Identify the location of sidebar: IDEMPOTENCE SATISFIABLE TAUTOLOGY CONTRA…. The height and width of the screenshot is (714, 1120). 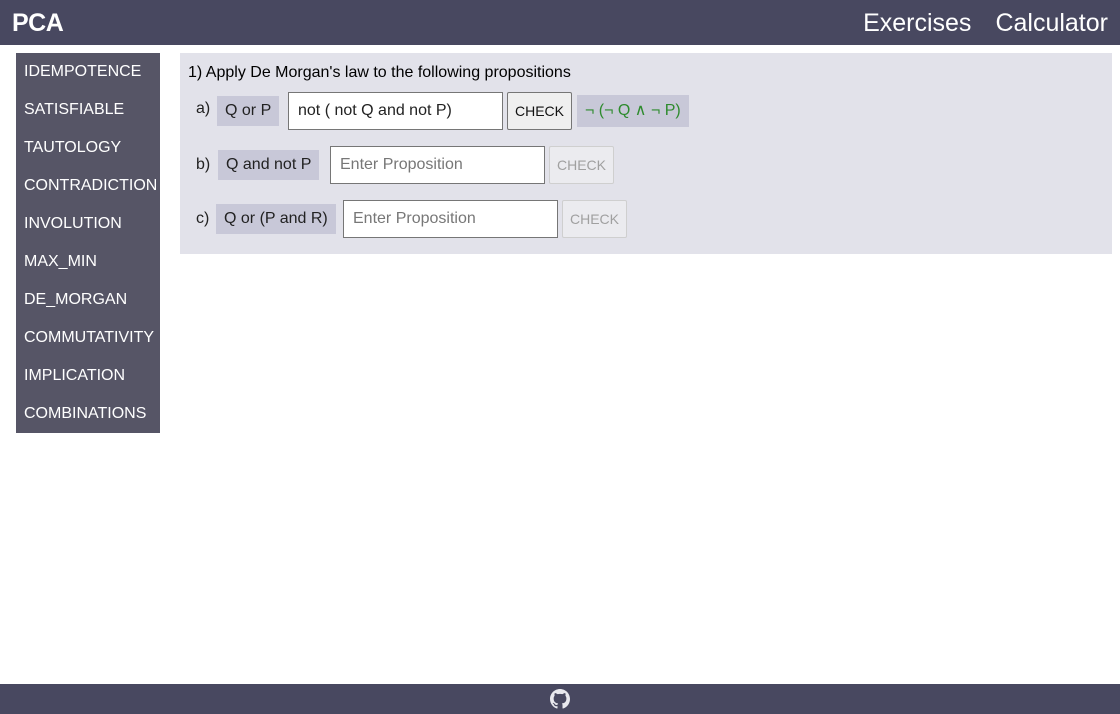
(88, 243).